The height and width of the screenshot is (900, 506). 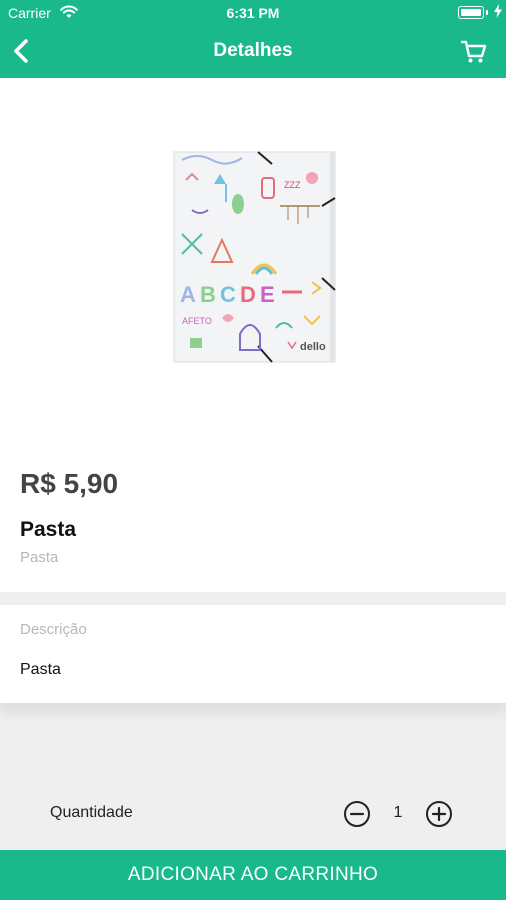 I want to click on decrease-quantity-button, so click(x=357, y=814).